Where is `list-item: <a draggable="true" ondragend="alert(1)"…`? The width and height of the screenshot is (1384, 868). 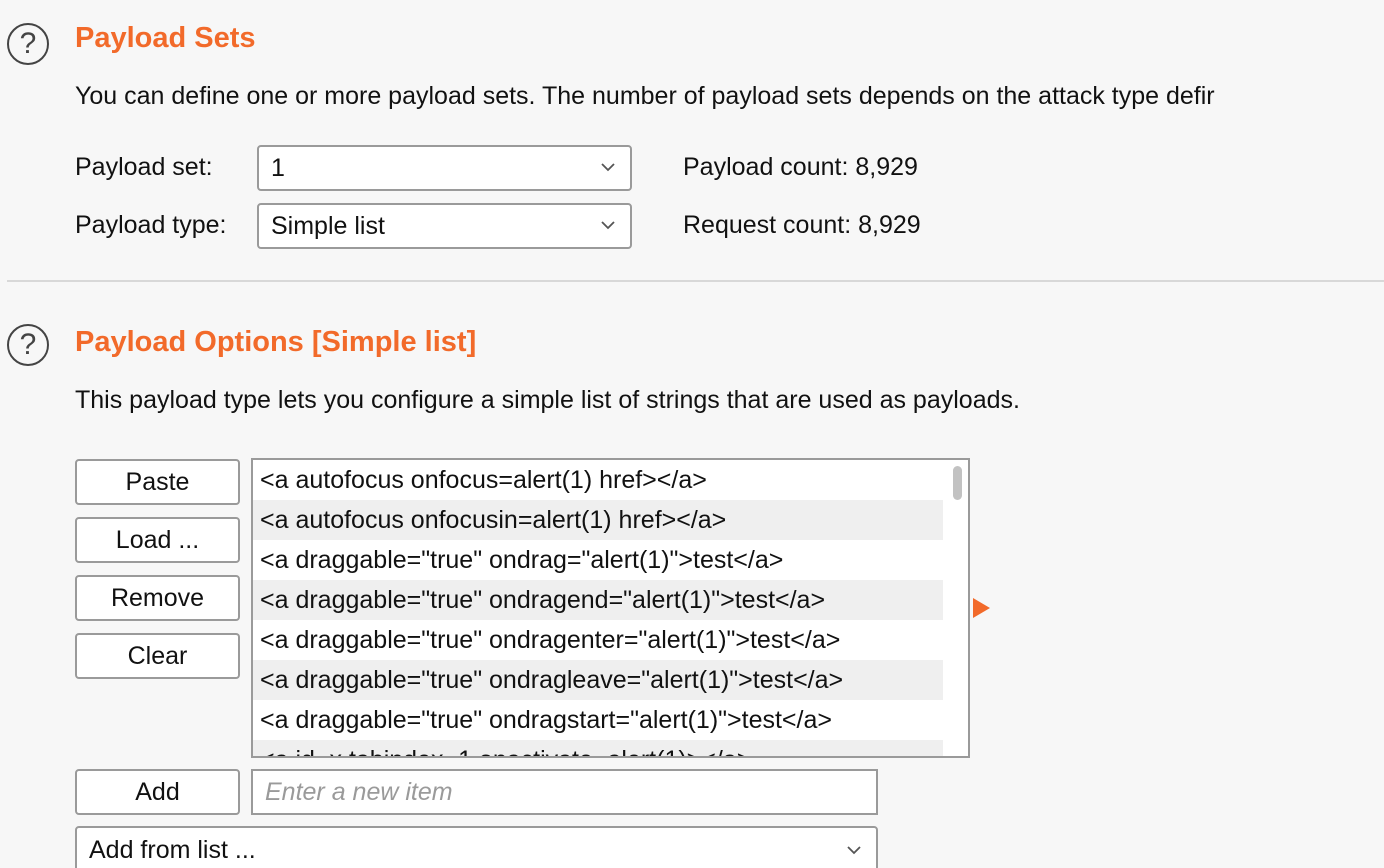 list-item: <a draggable="true" ondragend="alert(1)"… is located at coordinates (598, 600).